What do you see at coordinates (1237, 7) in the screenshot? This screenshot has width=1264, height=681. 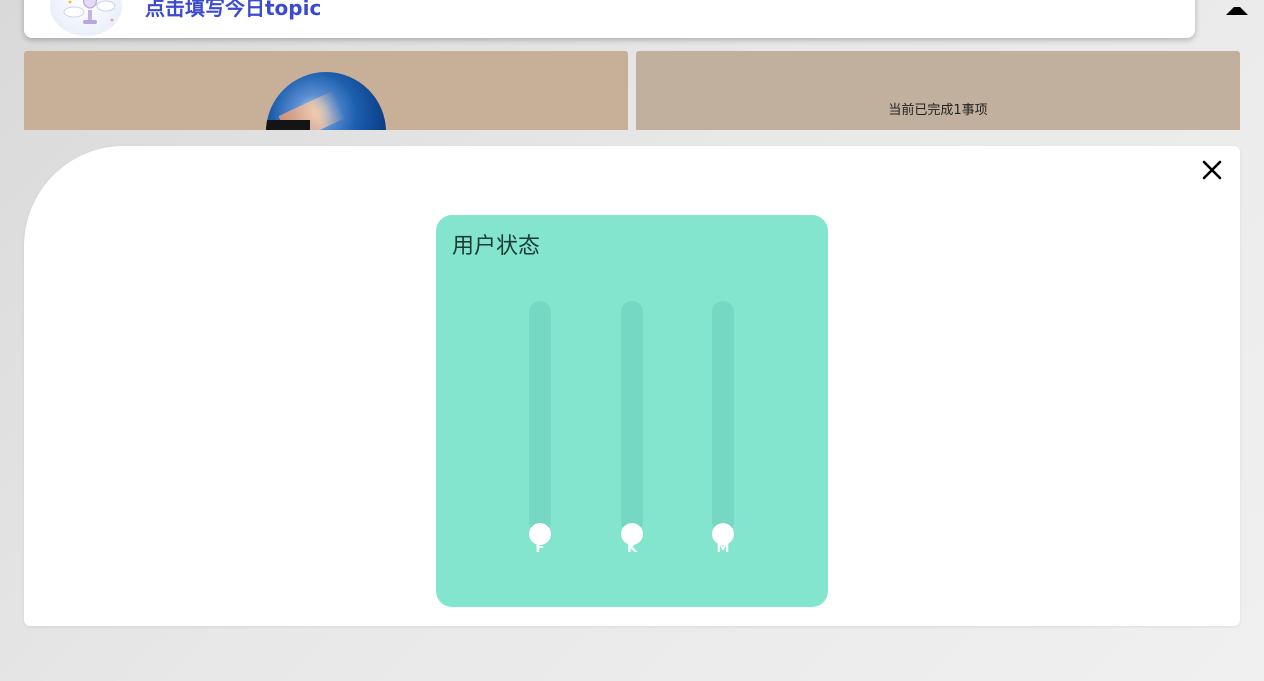 I see `corner-triangle-icon` at bounding box center [1237, 7].